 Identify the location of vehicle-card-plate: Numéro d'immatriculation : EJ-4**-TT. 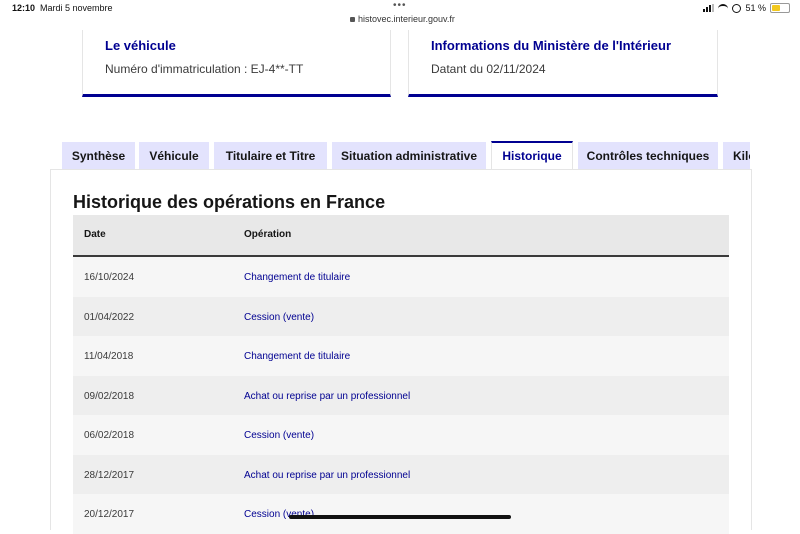
(204, 69).